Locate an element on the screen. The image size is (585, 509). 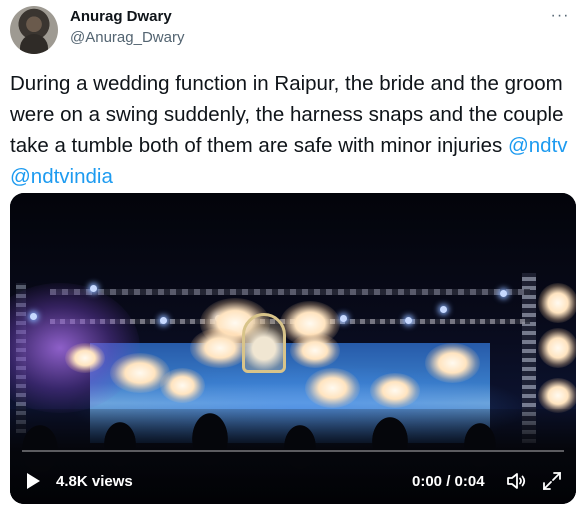
video-progress-bar is located at coordinates (293, 451).